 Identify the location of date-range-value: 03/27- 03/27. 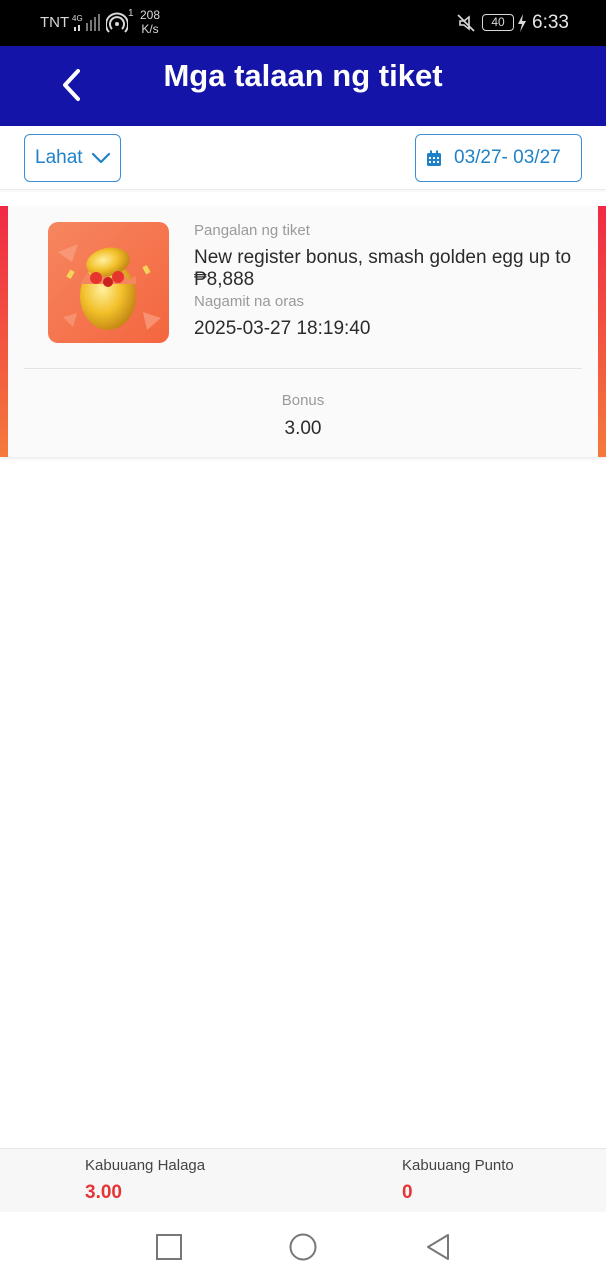
(507, 157).